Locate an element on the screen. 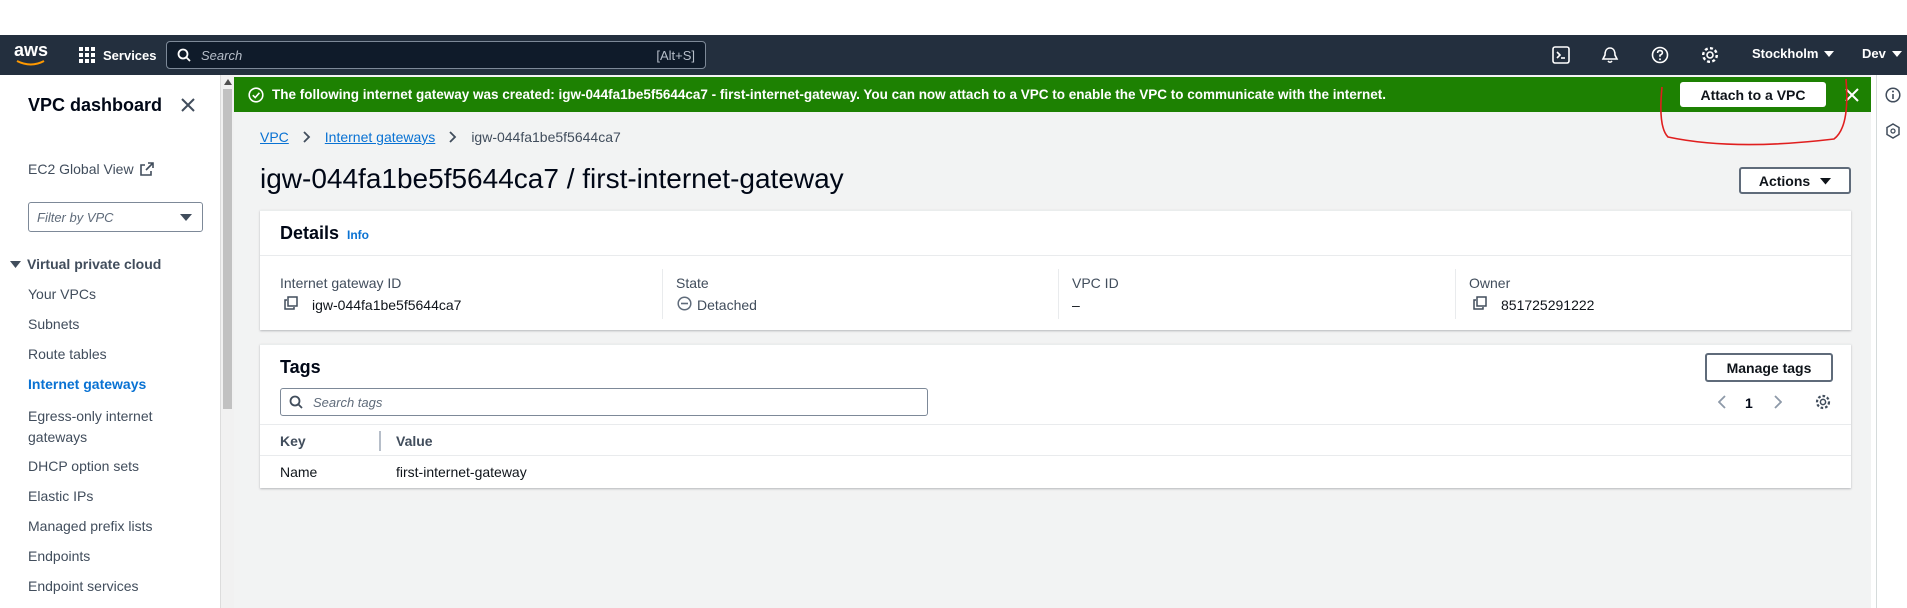 The width and height of the screenshot is (1907, 608). next-page-chevron-icon is located at coordinates (1777, 402).